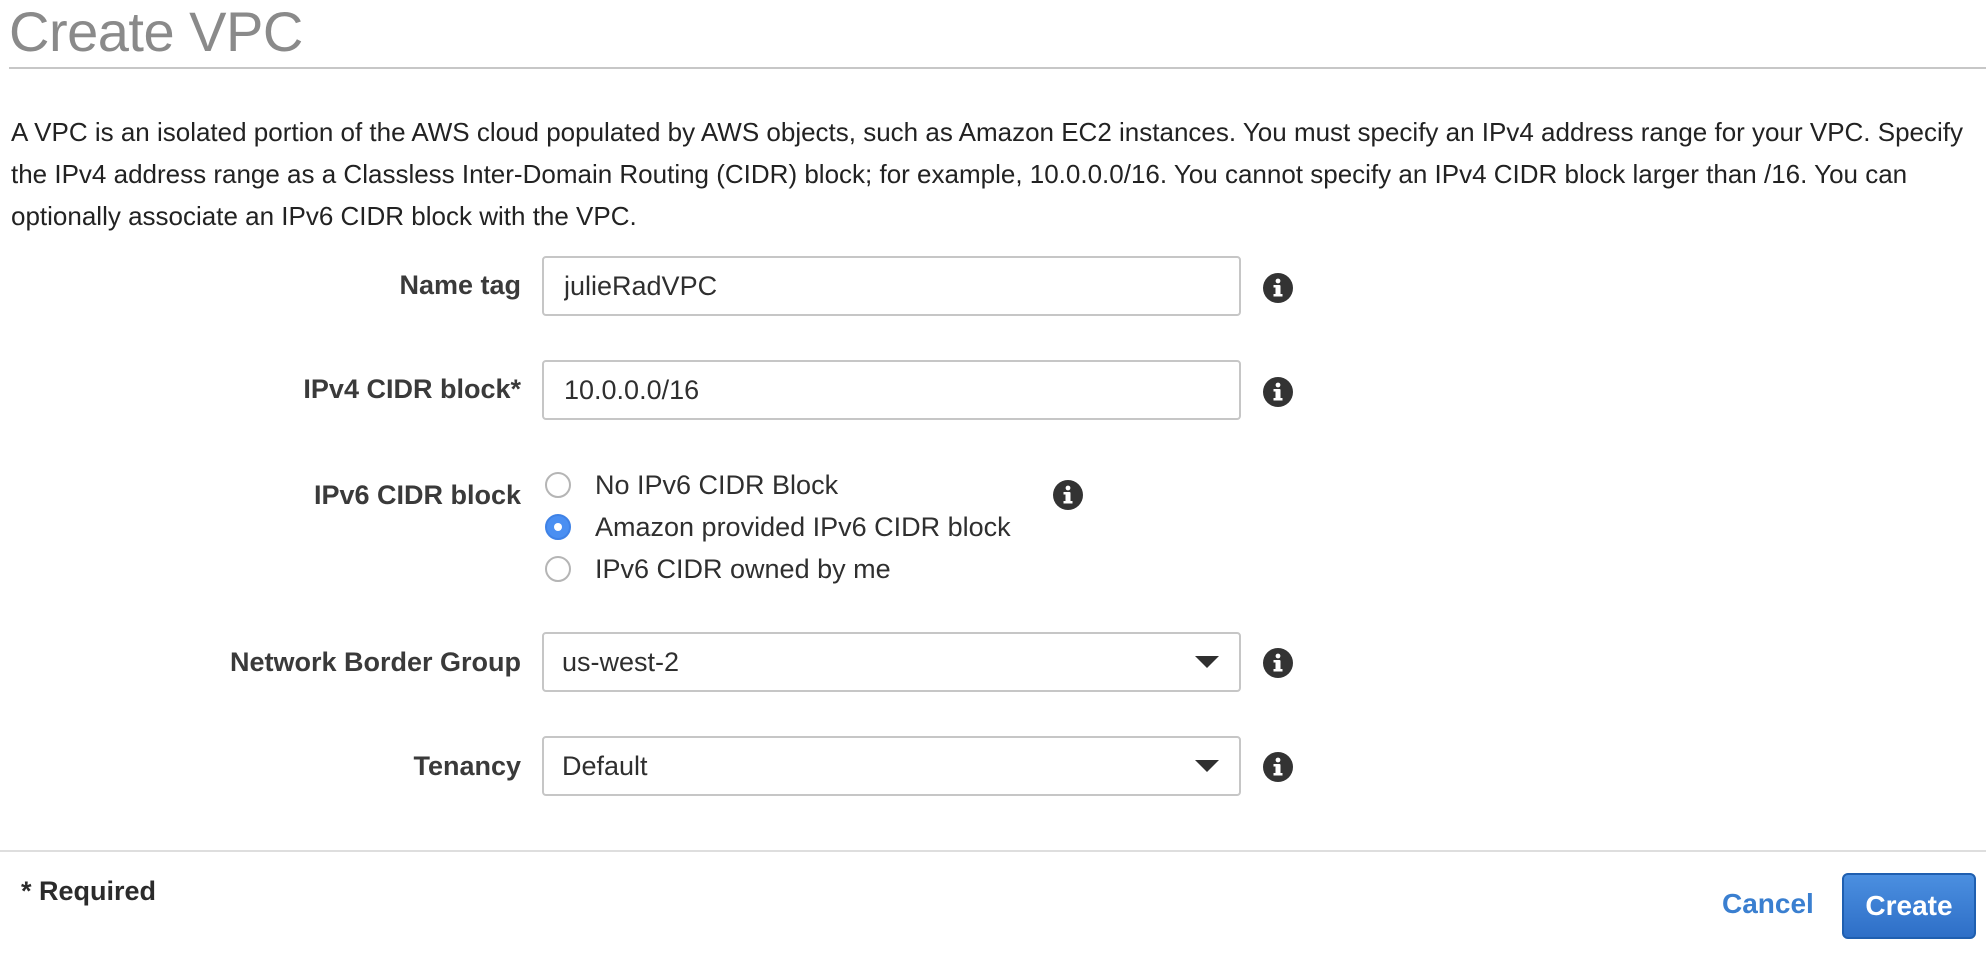  Describe the element at coordinates (89, 891) in the screenshot. I see `required-note: * Required` at that location.